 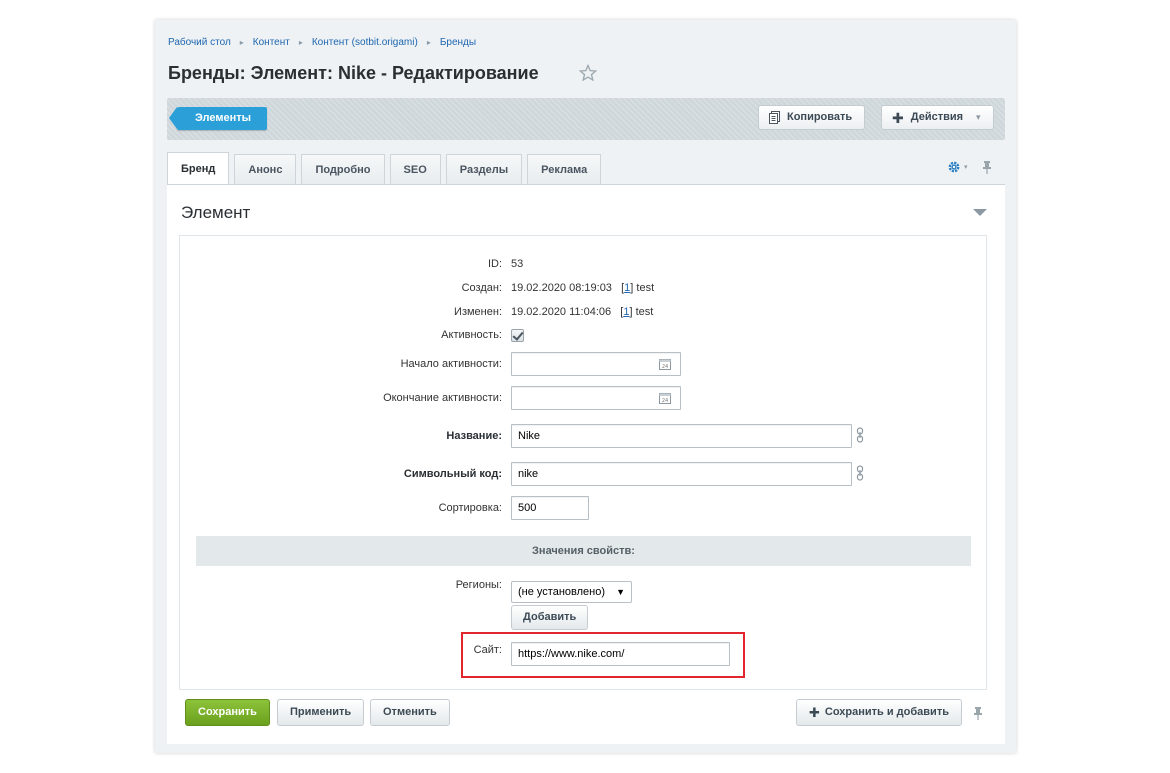 What do you see at coordinates (645, 288) in the screenshot?
I see `created-user: test` at bounding box center [645, 288].